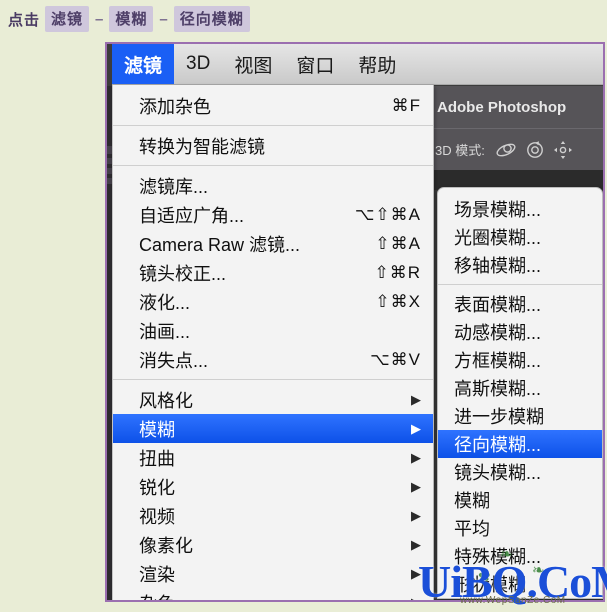  What do you see at coordinates (472, 529) in the screenshot?
I see `menu-item-label: 平均` at bounding box center [472, 529].